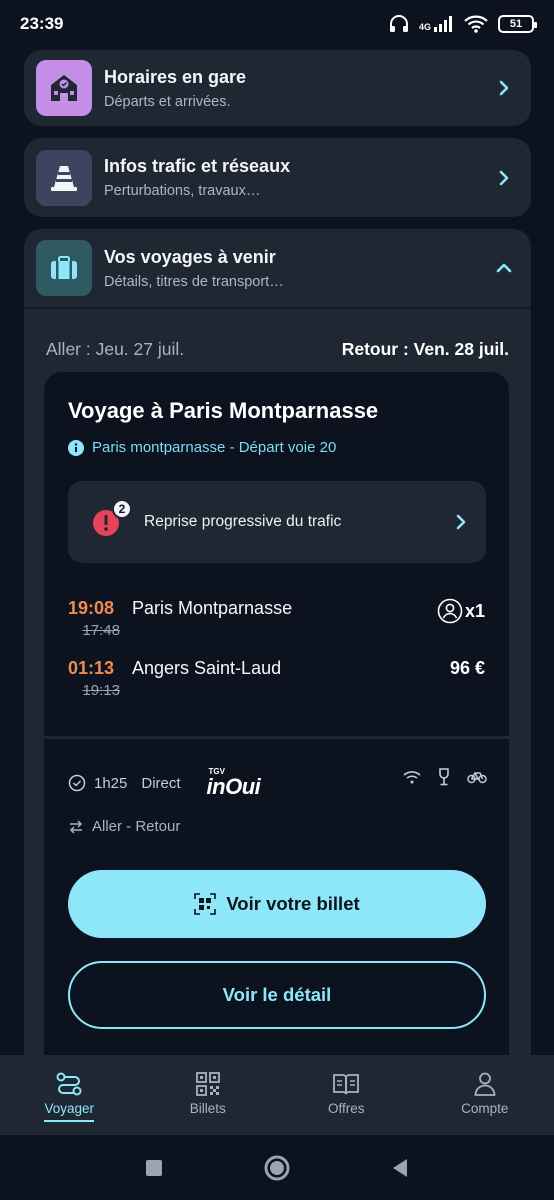  What do you see at coordinates (398, 23) in the screenshot?
I see `headphones-icon` at bounding box center [398, 23].